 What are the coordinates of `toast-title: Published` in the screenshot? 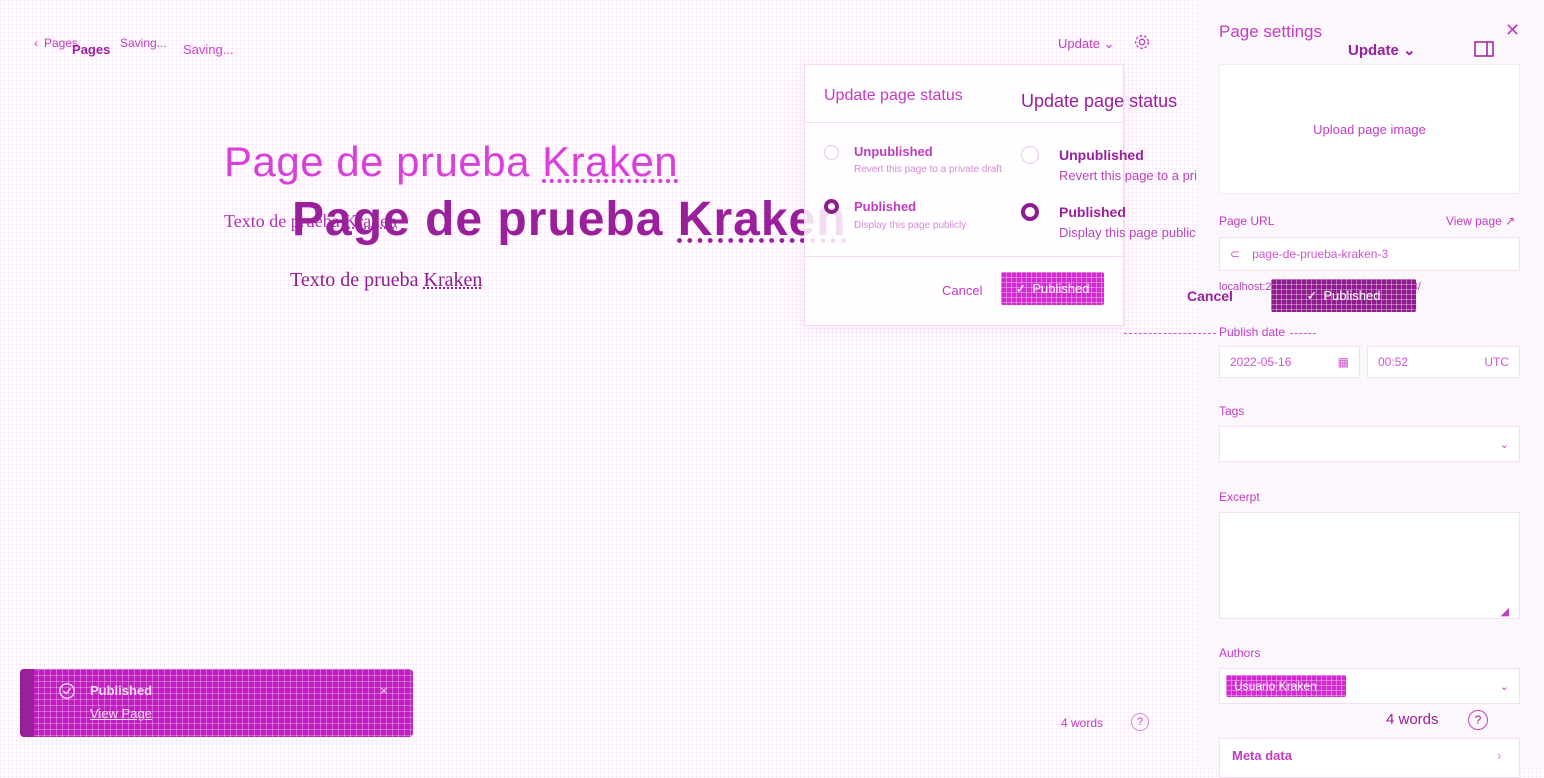 It's located at (121, 690).